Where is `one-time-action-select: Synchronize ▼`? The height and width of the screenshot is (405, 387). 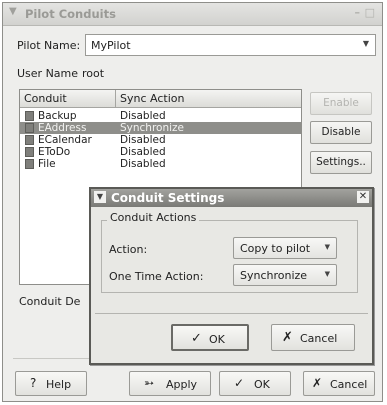 one-time-action-select: Synchronize ▼ is located at coordinates (285, 275).